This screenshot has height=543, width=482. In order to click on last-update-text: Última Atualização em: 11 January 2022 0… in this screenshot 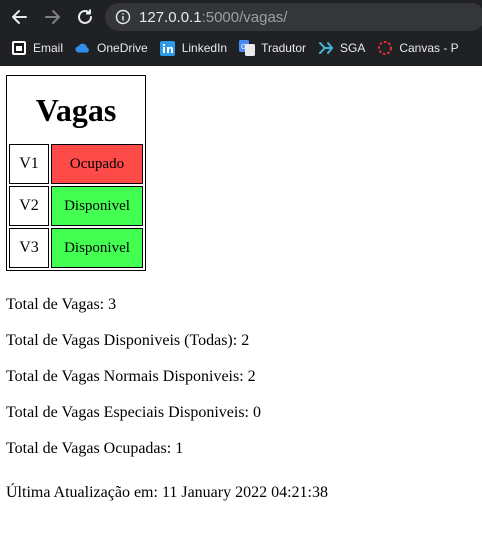, I will do `click(167, 492)`.